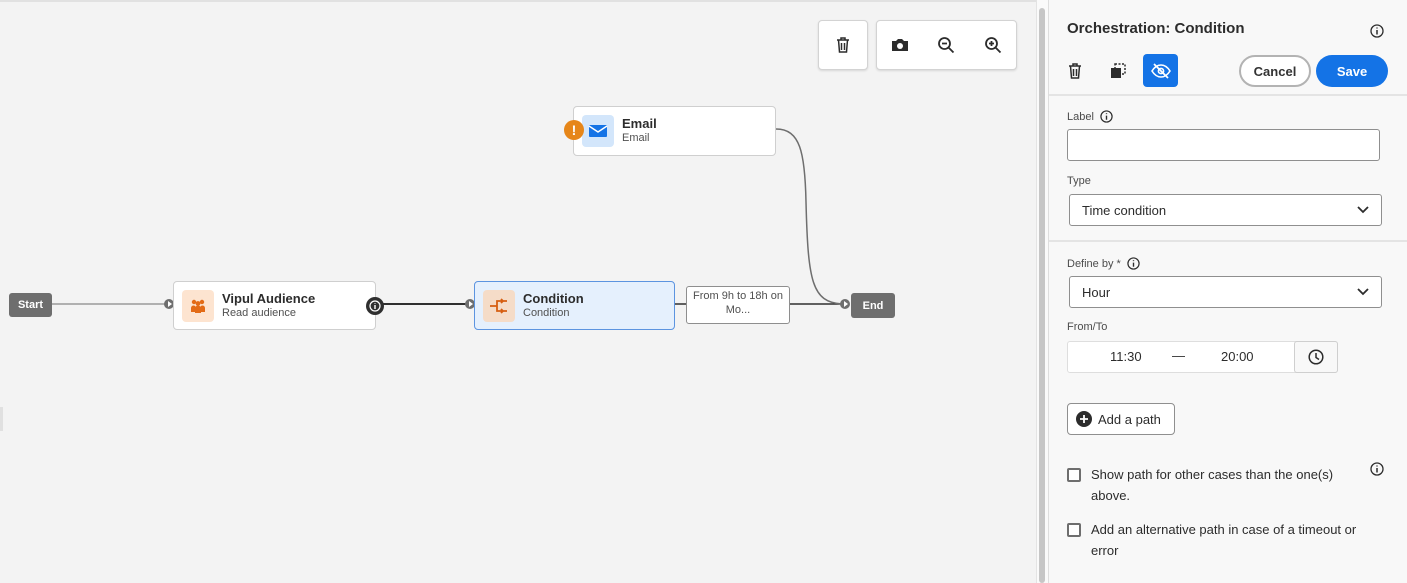 The image size is (1407, 583). I want to click on canvas-edge-marker, so click(1, 419).